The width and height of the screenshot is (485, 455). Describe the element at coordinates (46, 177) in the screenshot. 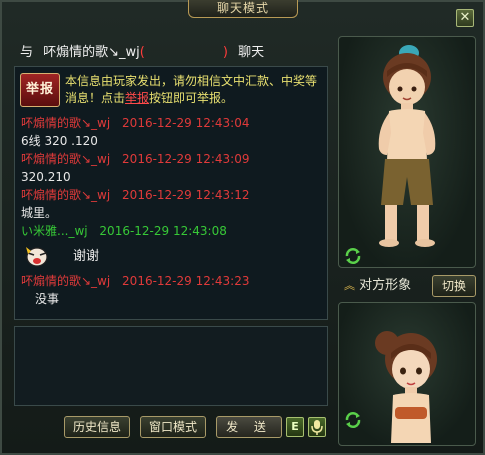

I see `message-text: 320.210` at that location.